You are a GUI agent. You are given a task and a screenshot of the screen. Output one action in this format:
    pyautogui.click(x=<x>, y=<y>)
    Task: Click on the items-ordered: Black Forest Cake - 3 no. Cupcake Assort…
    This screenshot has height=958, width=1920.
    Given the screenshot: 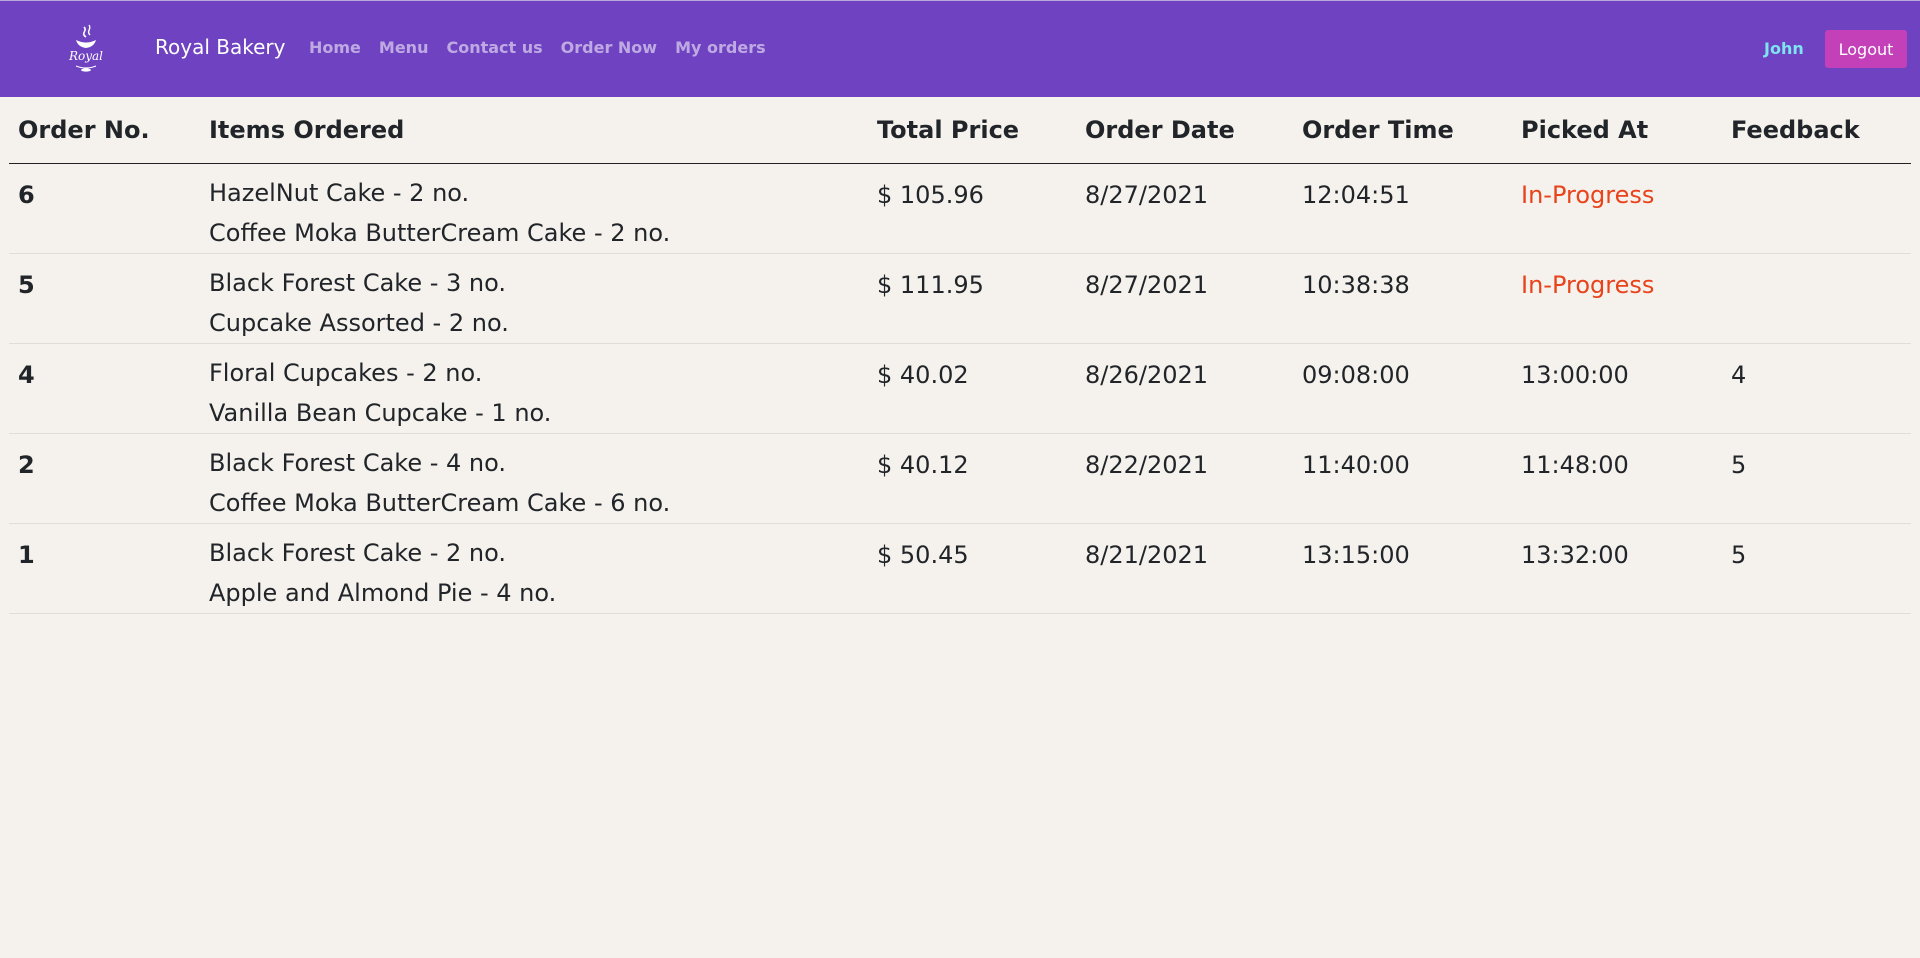 What is the action you would take?
    pyautogui.click(x=534, y=298)
    